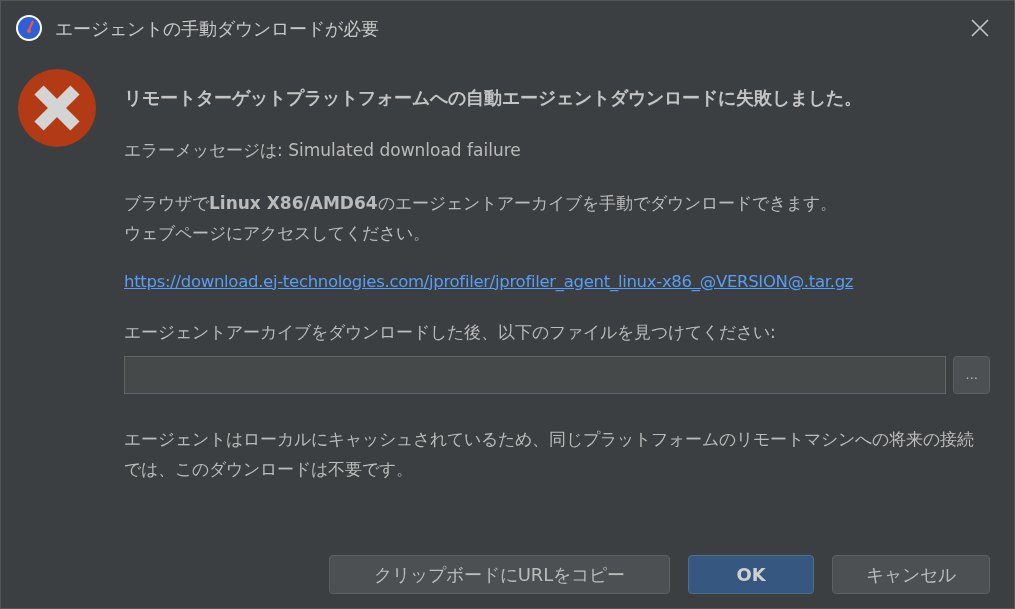  What do you see at coordinates (450, 333) in the screenshot?
I see `file-label: エージェントアーカイブをダウンロードした後、以下のファイルを見つけてください:` at bounding box center [450, 333].